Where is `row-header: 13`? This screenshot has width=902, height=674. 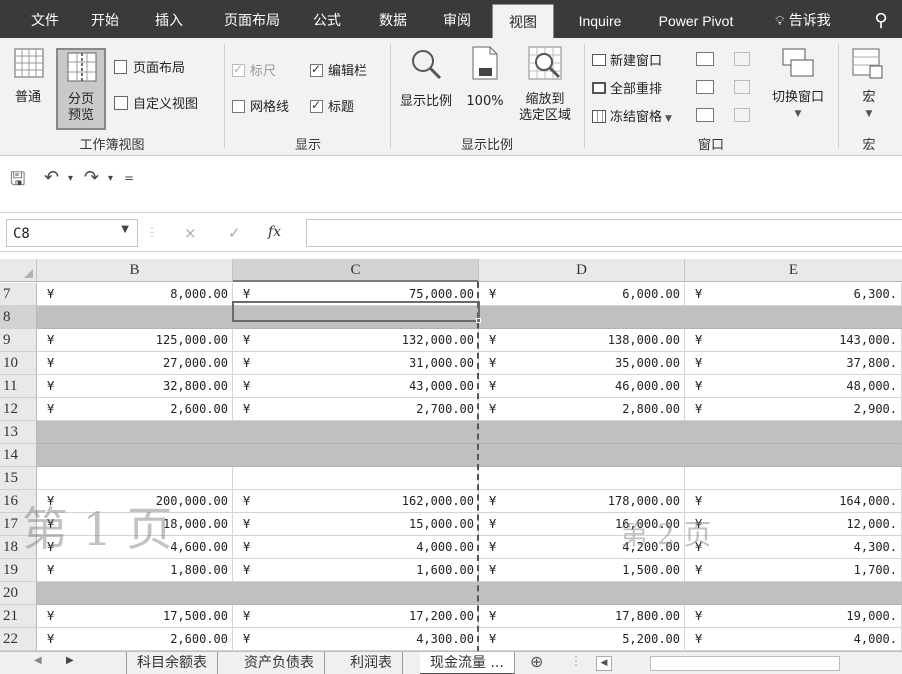 row-header: 13 is located at coordinates (18, 432).